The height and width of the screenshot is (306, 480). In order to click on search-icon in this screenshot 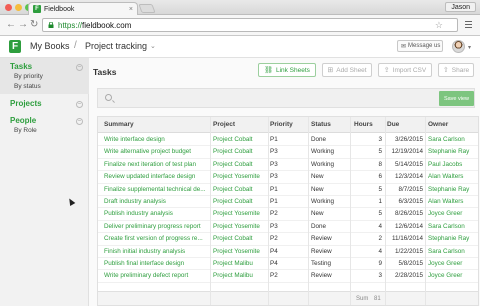, I will do `click(108, 97)`.